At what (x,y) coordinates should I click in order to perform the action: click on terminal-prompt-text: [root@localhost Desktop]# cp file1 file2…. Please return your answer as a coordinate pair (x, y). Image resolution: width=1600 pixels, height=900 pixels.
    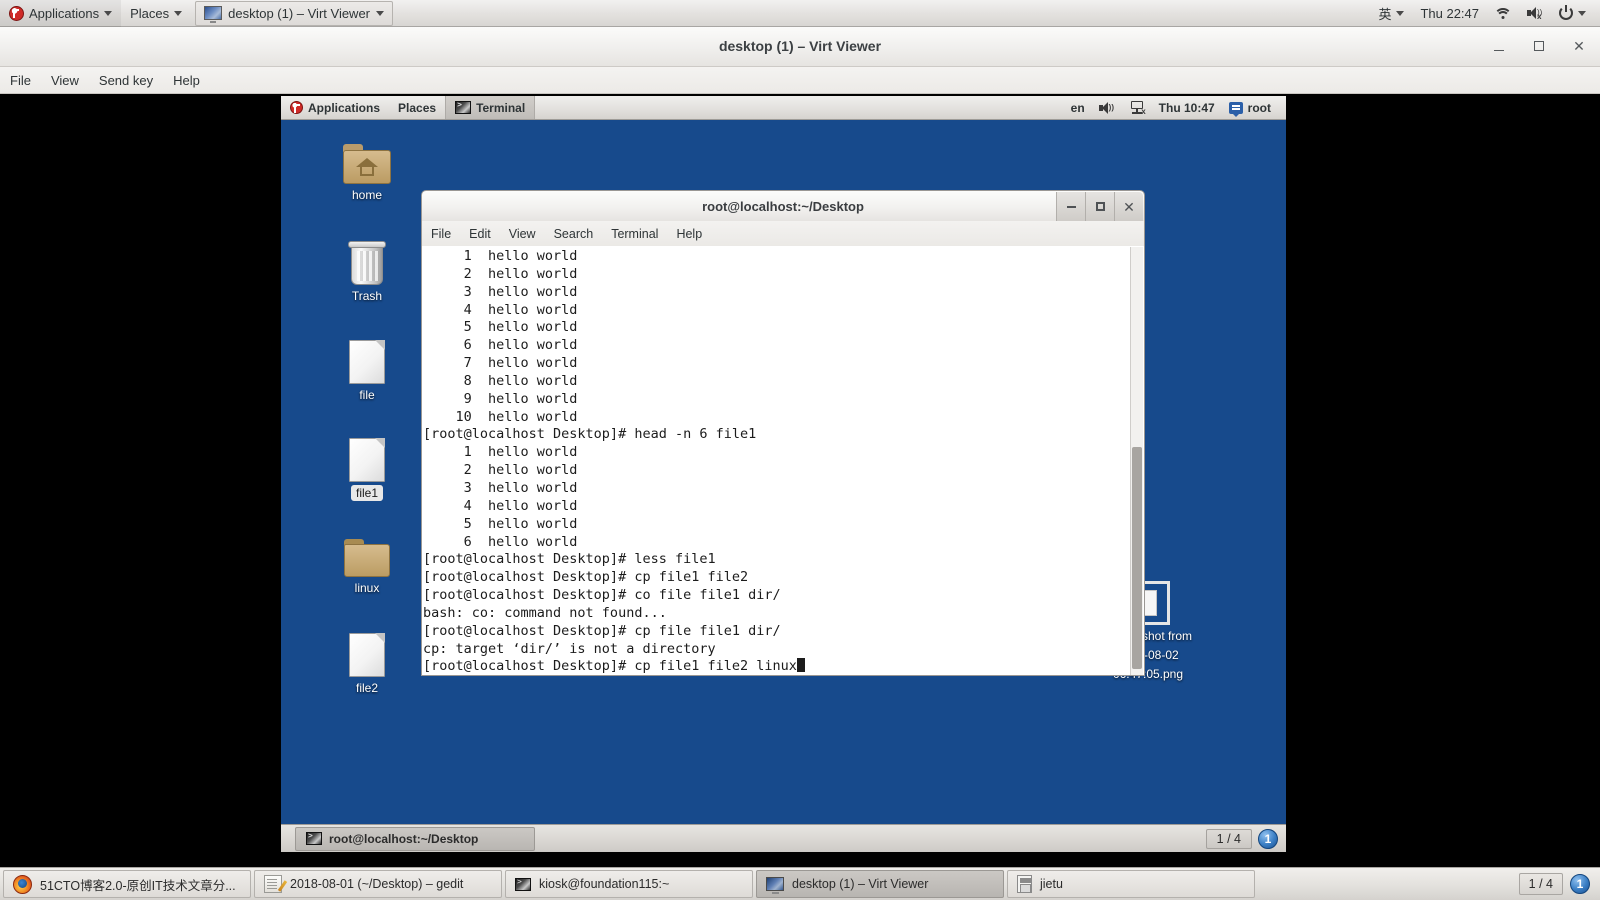
    Looking at the image, I should click on (610, 666).